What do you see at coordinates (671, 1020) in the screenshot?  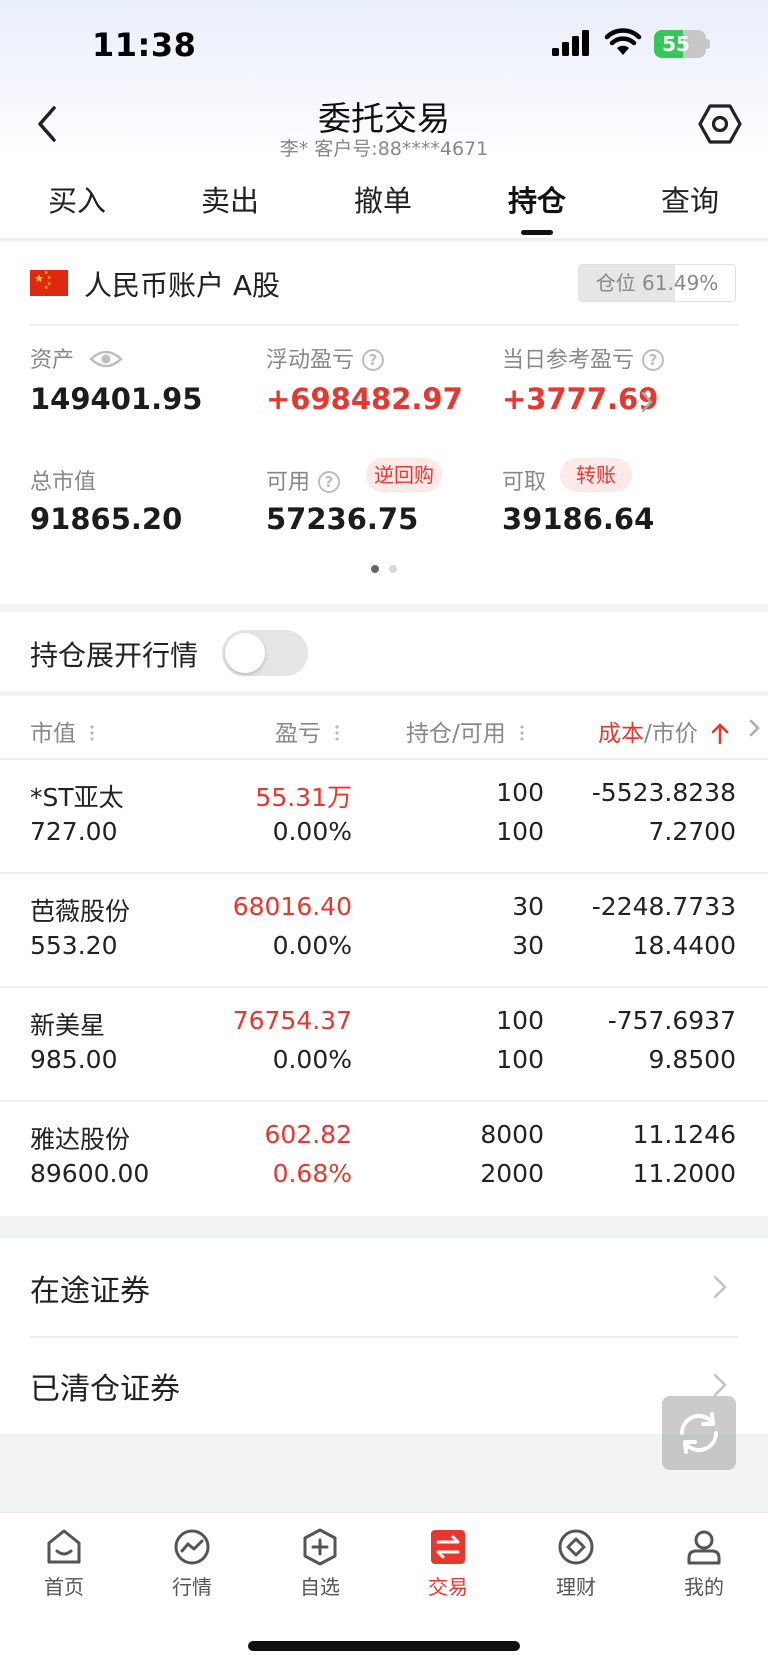 I see `stock-cost: -757.6937` at bounding box center [671, 1020].